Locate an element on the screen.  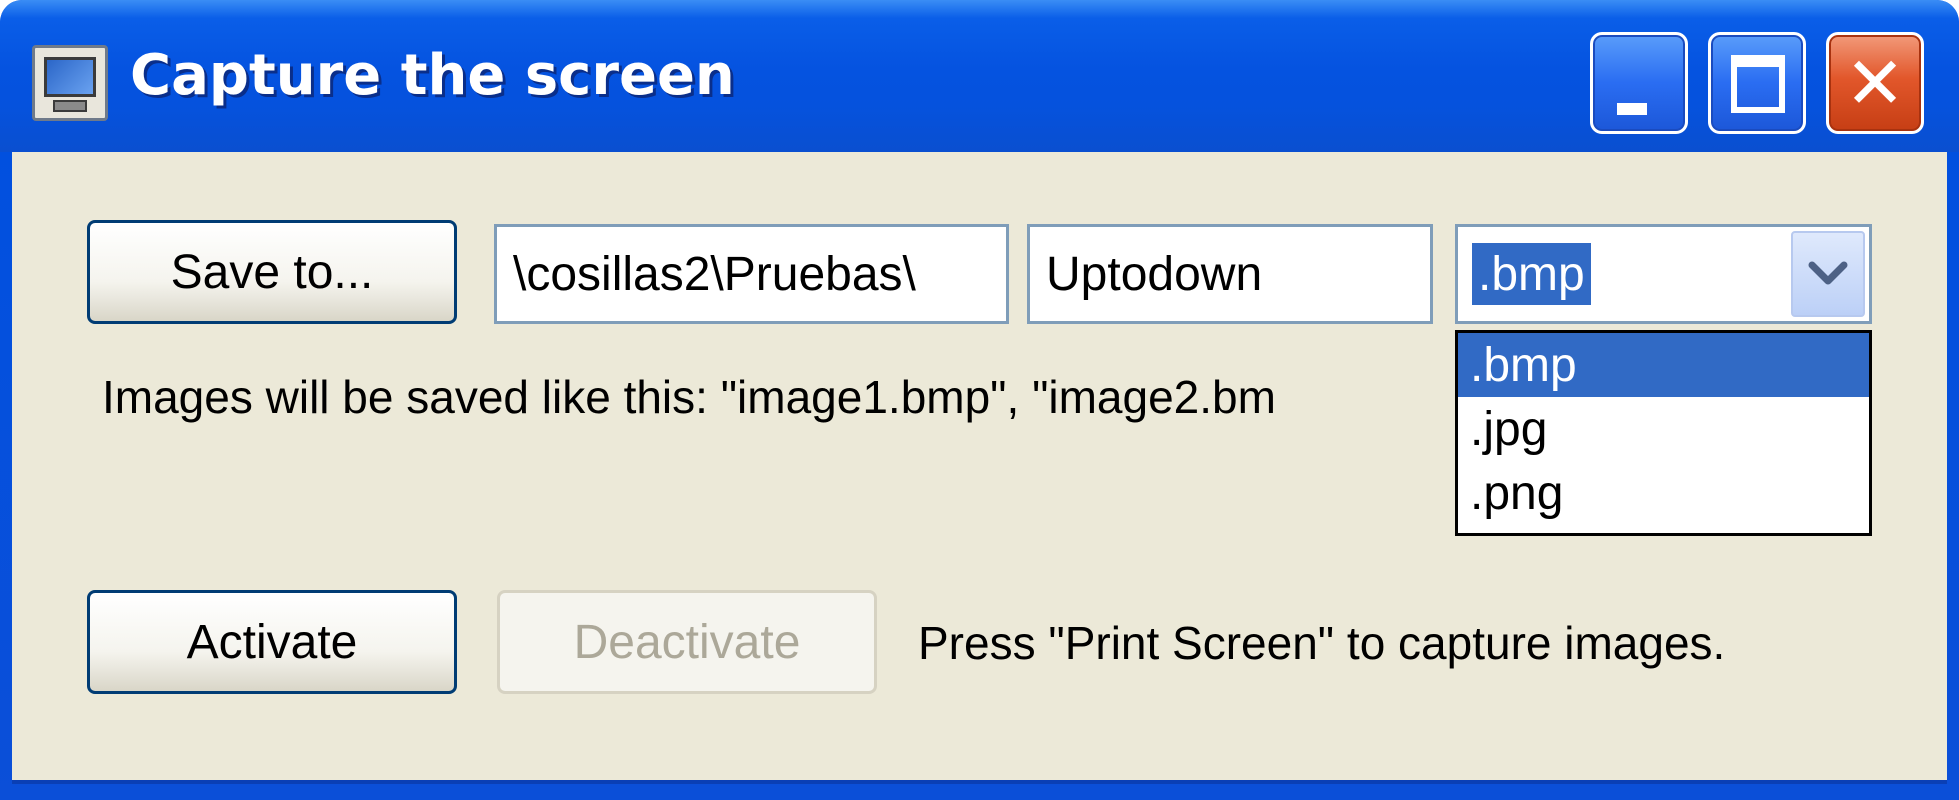
format-option-png: .png is located at coordinates (1663, 493).